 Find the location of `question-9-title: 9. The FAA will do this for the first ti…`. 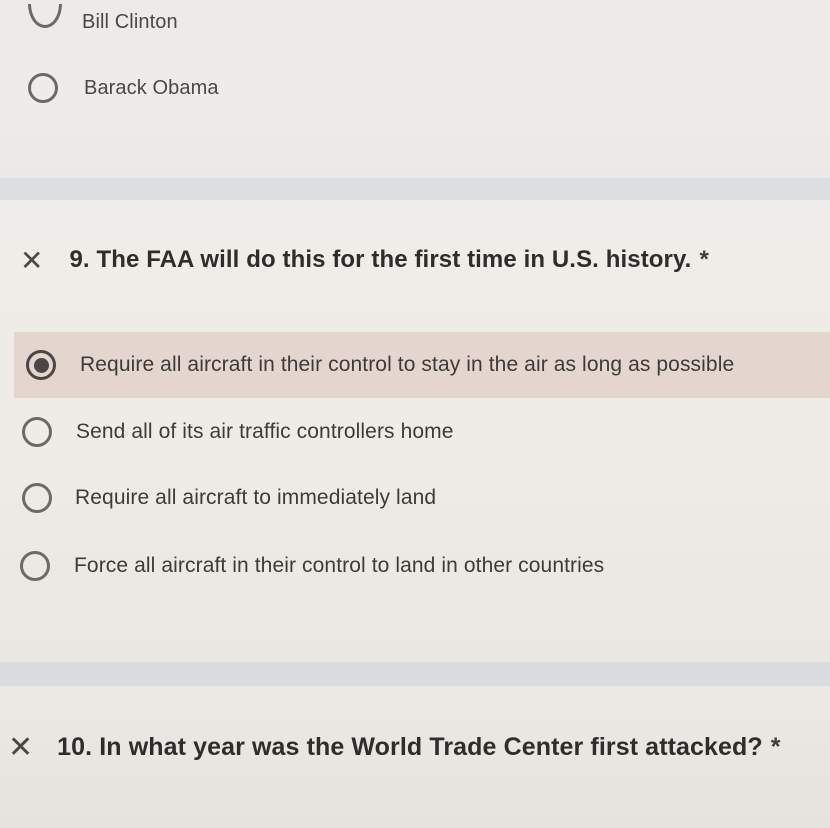

question-9-title: 9. The FAA will do this for the first ti… is located at coordinates (380, 259).